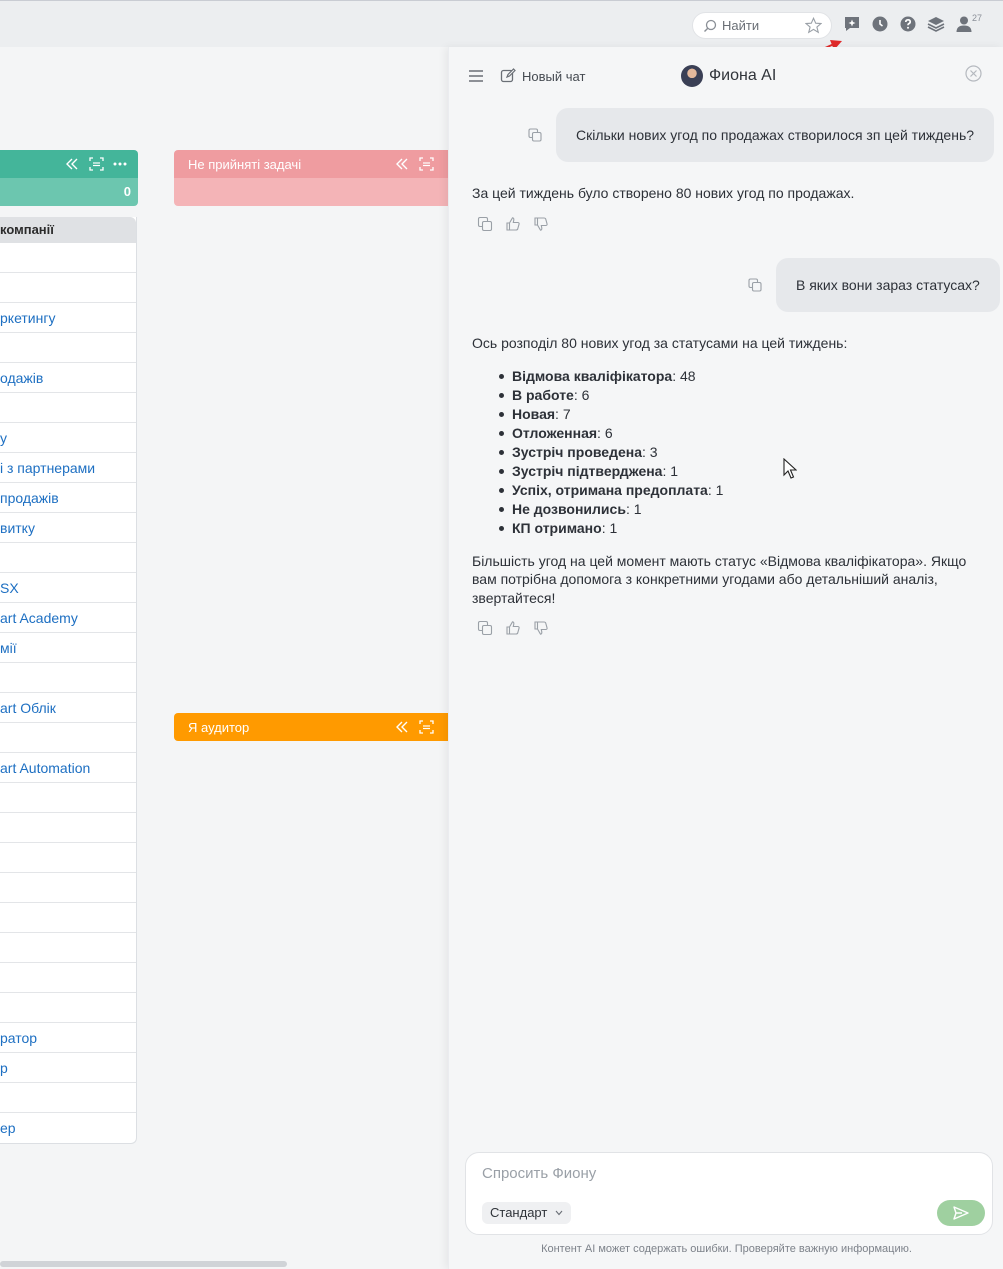 The height and width of the screenshot is (1269, 1003). I want to click on column-counter, so click(311, 192).